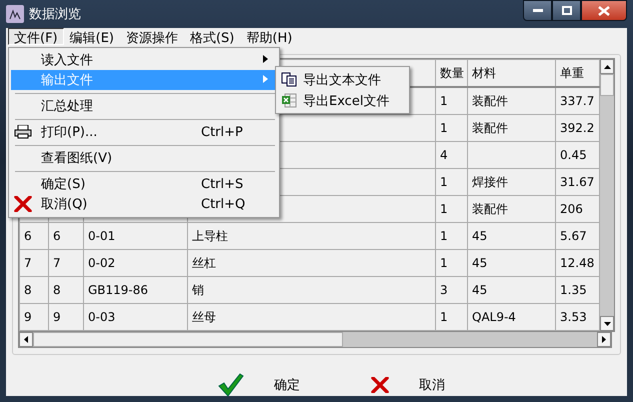 This screenshot has height=402, width=633. What do you see at coordinates (573, 290) in the screenshot?
I see `table-cell: 1.35` at bounding box center [573, 290].